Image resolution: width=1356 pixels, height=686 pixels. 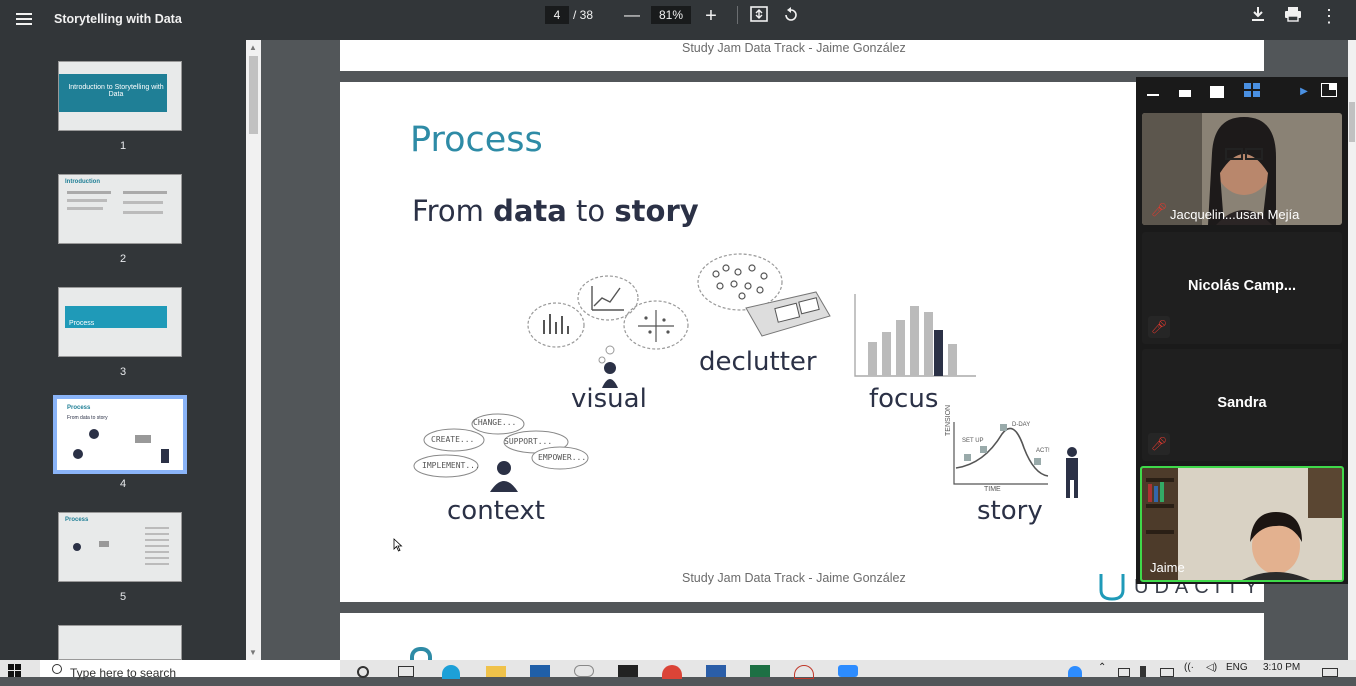 I want to click on participant-name: Sandra, so click(x=1242, y=403).